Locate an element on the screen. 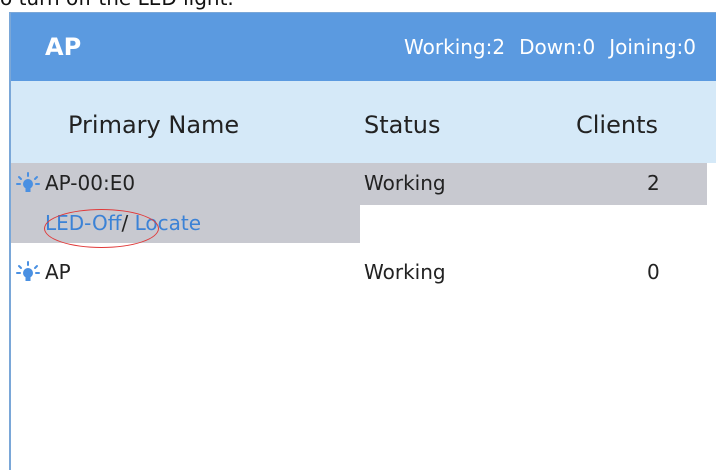 This screenshot has width=716, height=470. ap-status-summary: Working:2 Down:0 Joining:0 is located at coordinates (550, 47).